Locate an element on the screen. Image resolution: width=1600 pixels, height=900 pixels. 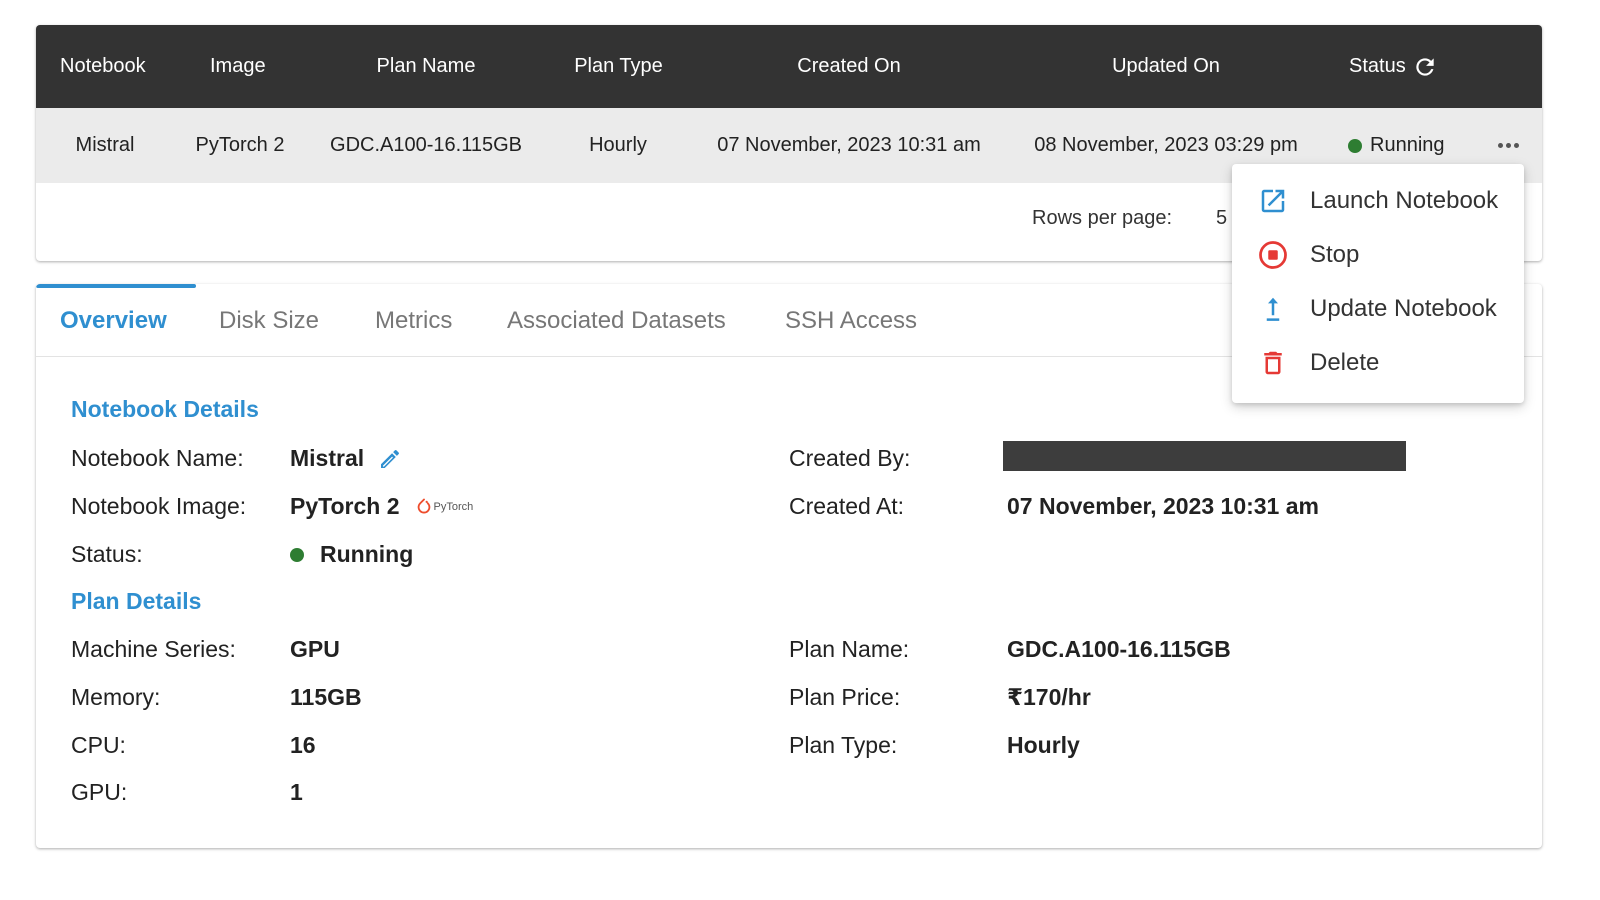
rows-per-page-select: 5 is located at coordinates (1221, 218).